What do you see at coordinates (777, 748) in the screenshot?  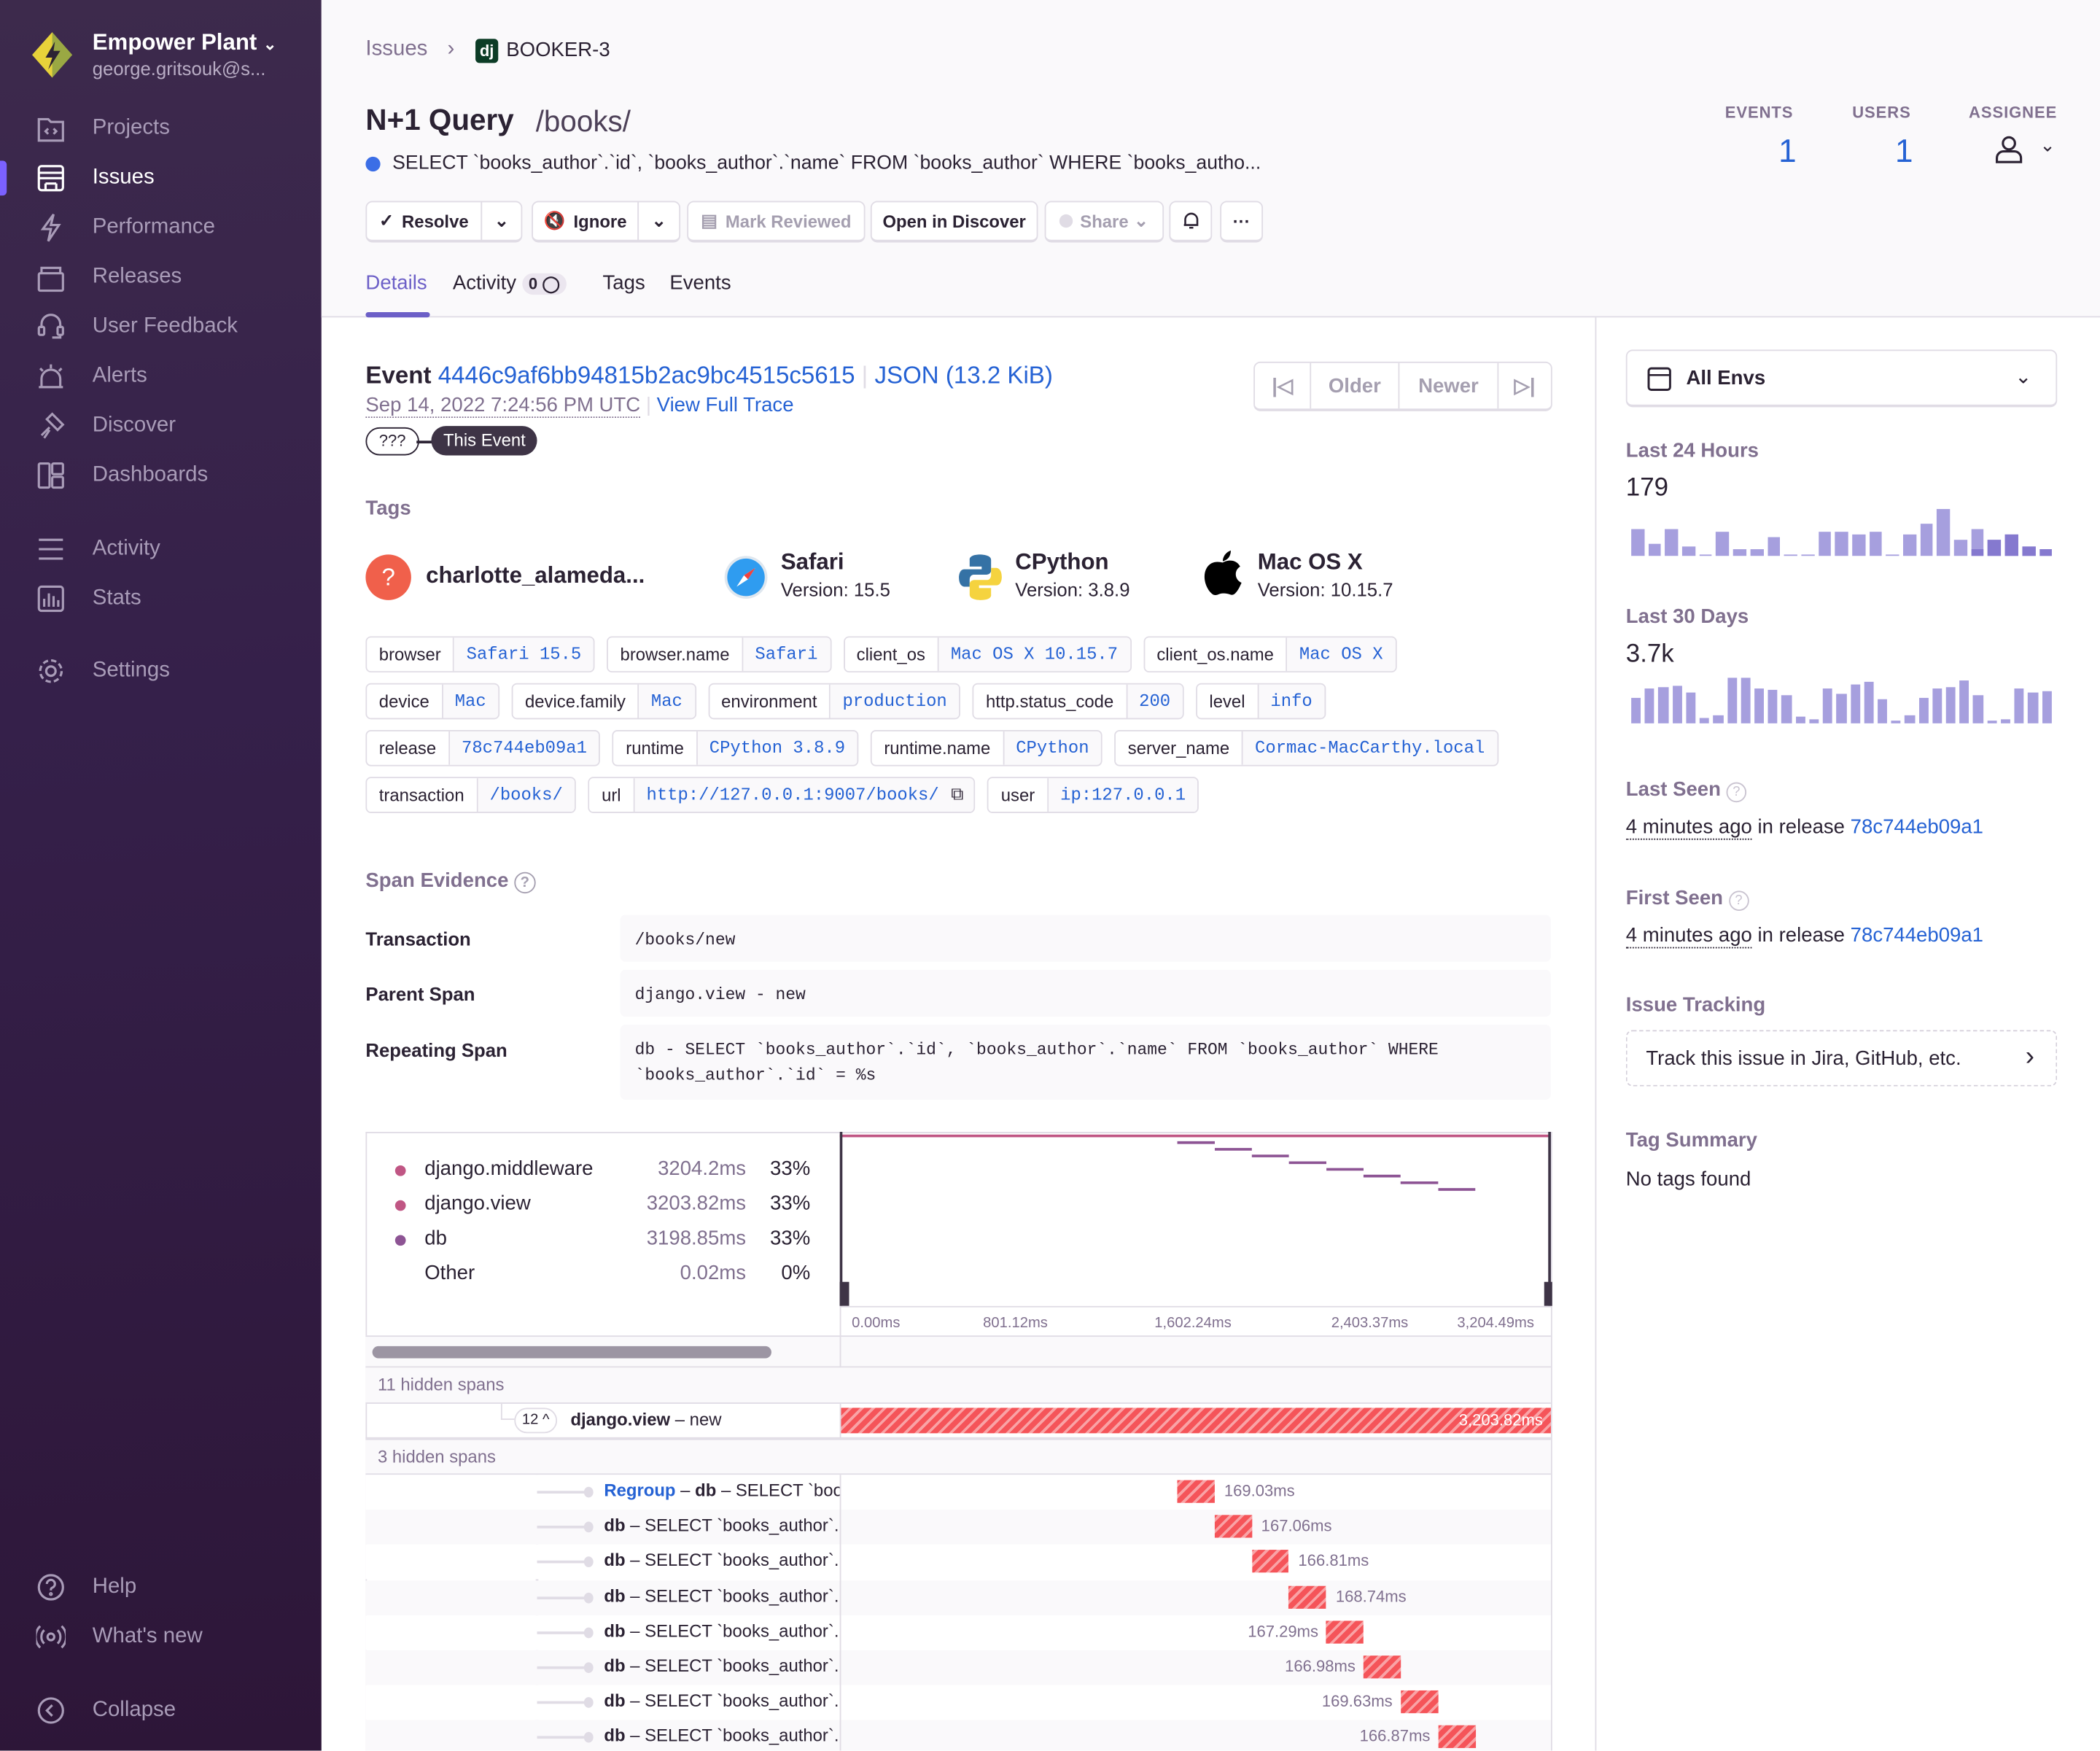 I see `tag-value: CPython 3.8.9` at bounding box center [777, 748].